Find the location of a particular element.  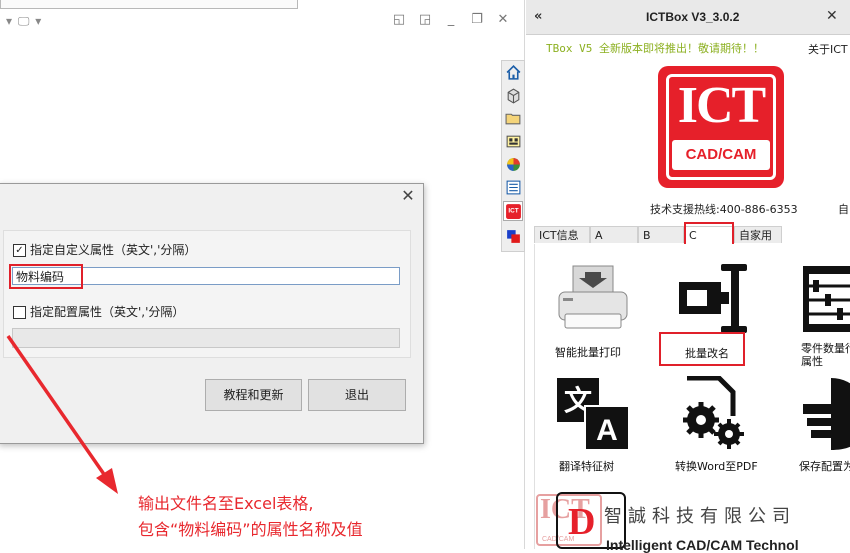

annotation-line-1: 输出文件名至Excel表格, is located at coordinates (226, 503).